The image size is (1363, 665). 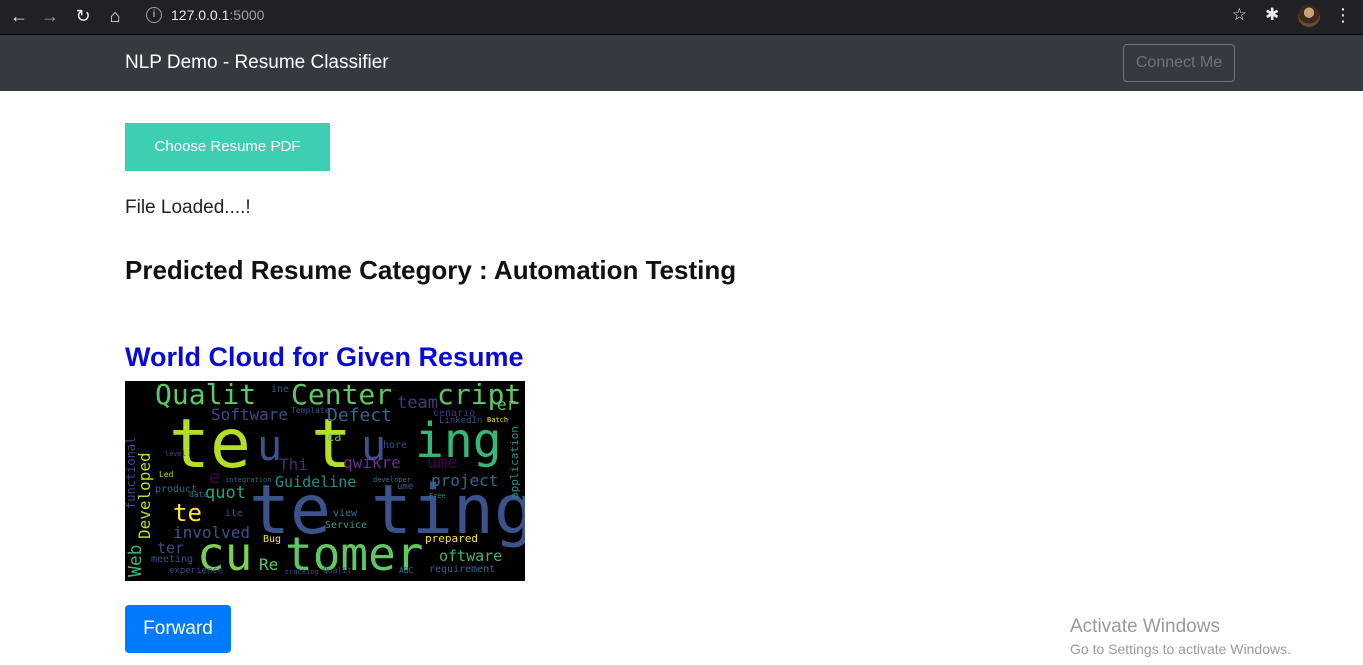 I want to click on wordcloud-word: meeting, so click(x=172, y=559).